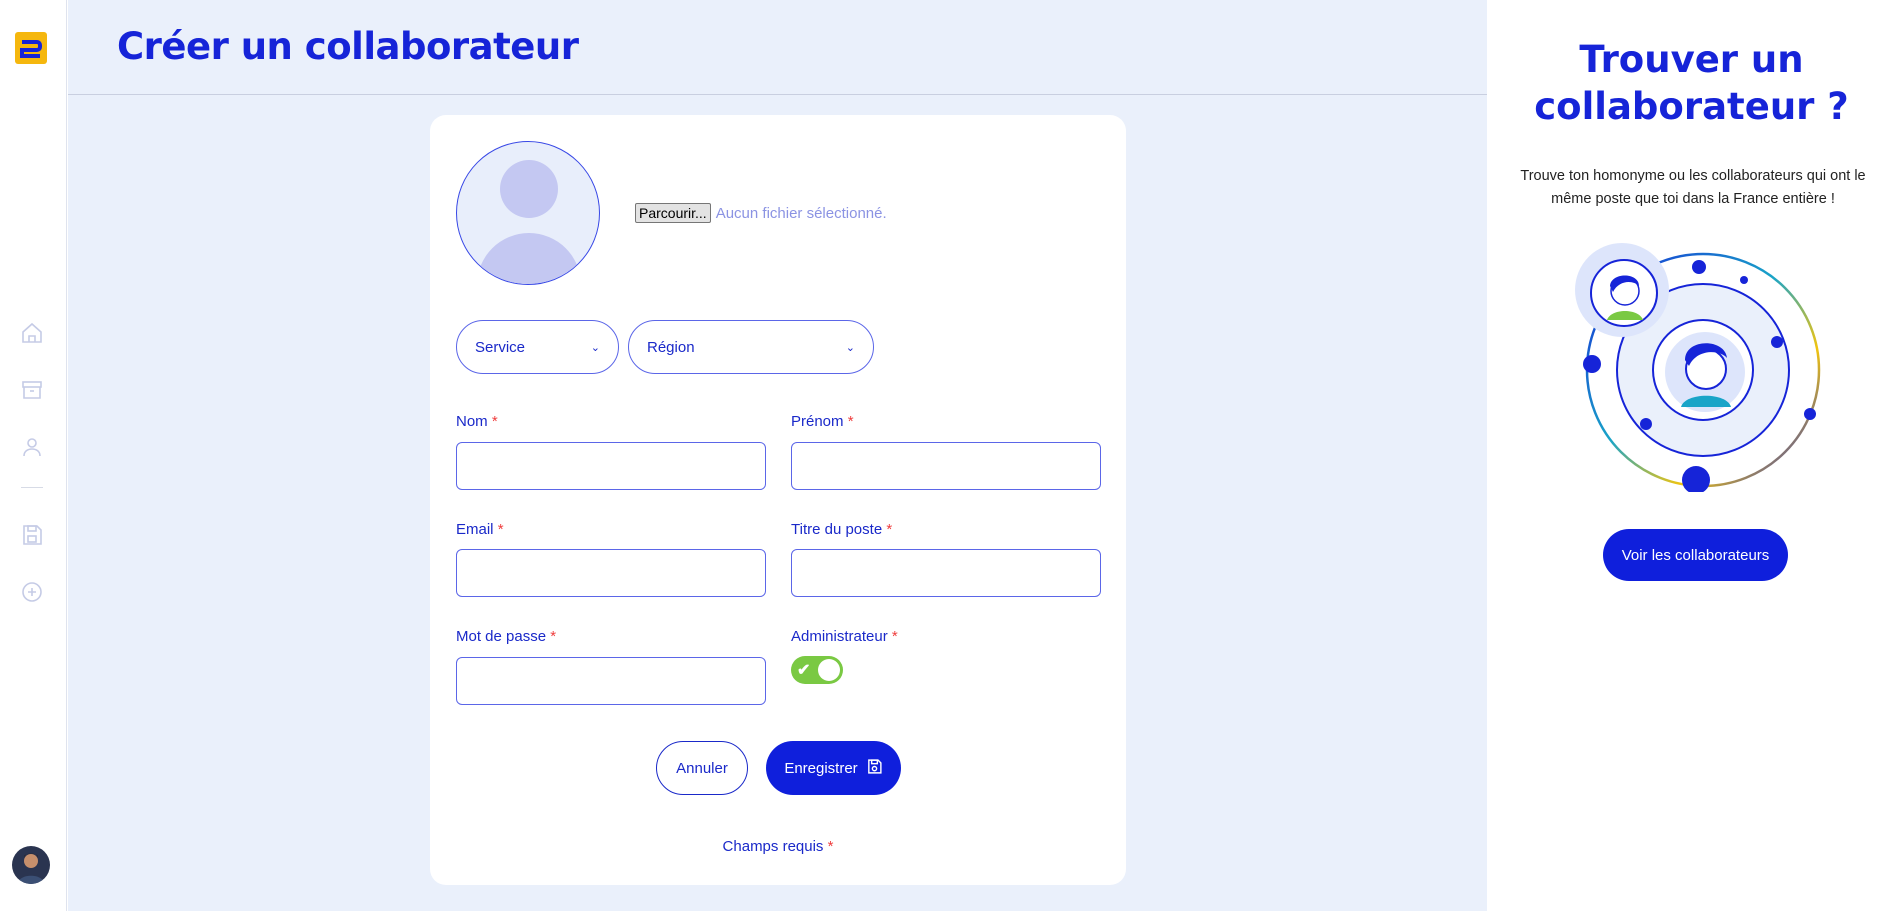  I want to click on page-header: Créer un collaborateur, so click(777, 47).